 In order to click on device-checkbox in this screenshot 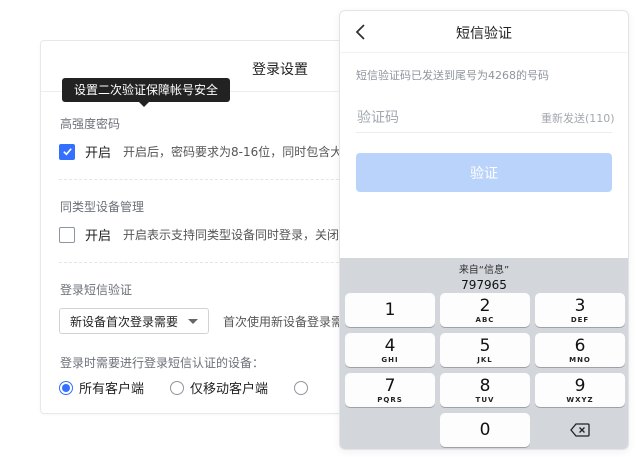, I will do `click(67, 234)`.